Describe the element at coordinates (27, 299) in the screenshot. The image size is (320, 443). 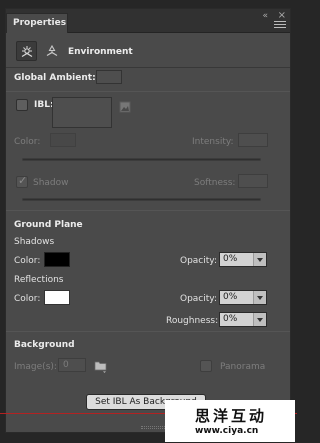
I see `reflections-color-label: Color:` at that location.